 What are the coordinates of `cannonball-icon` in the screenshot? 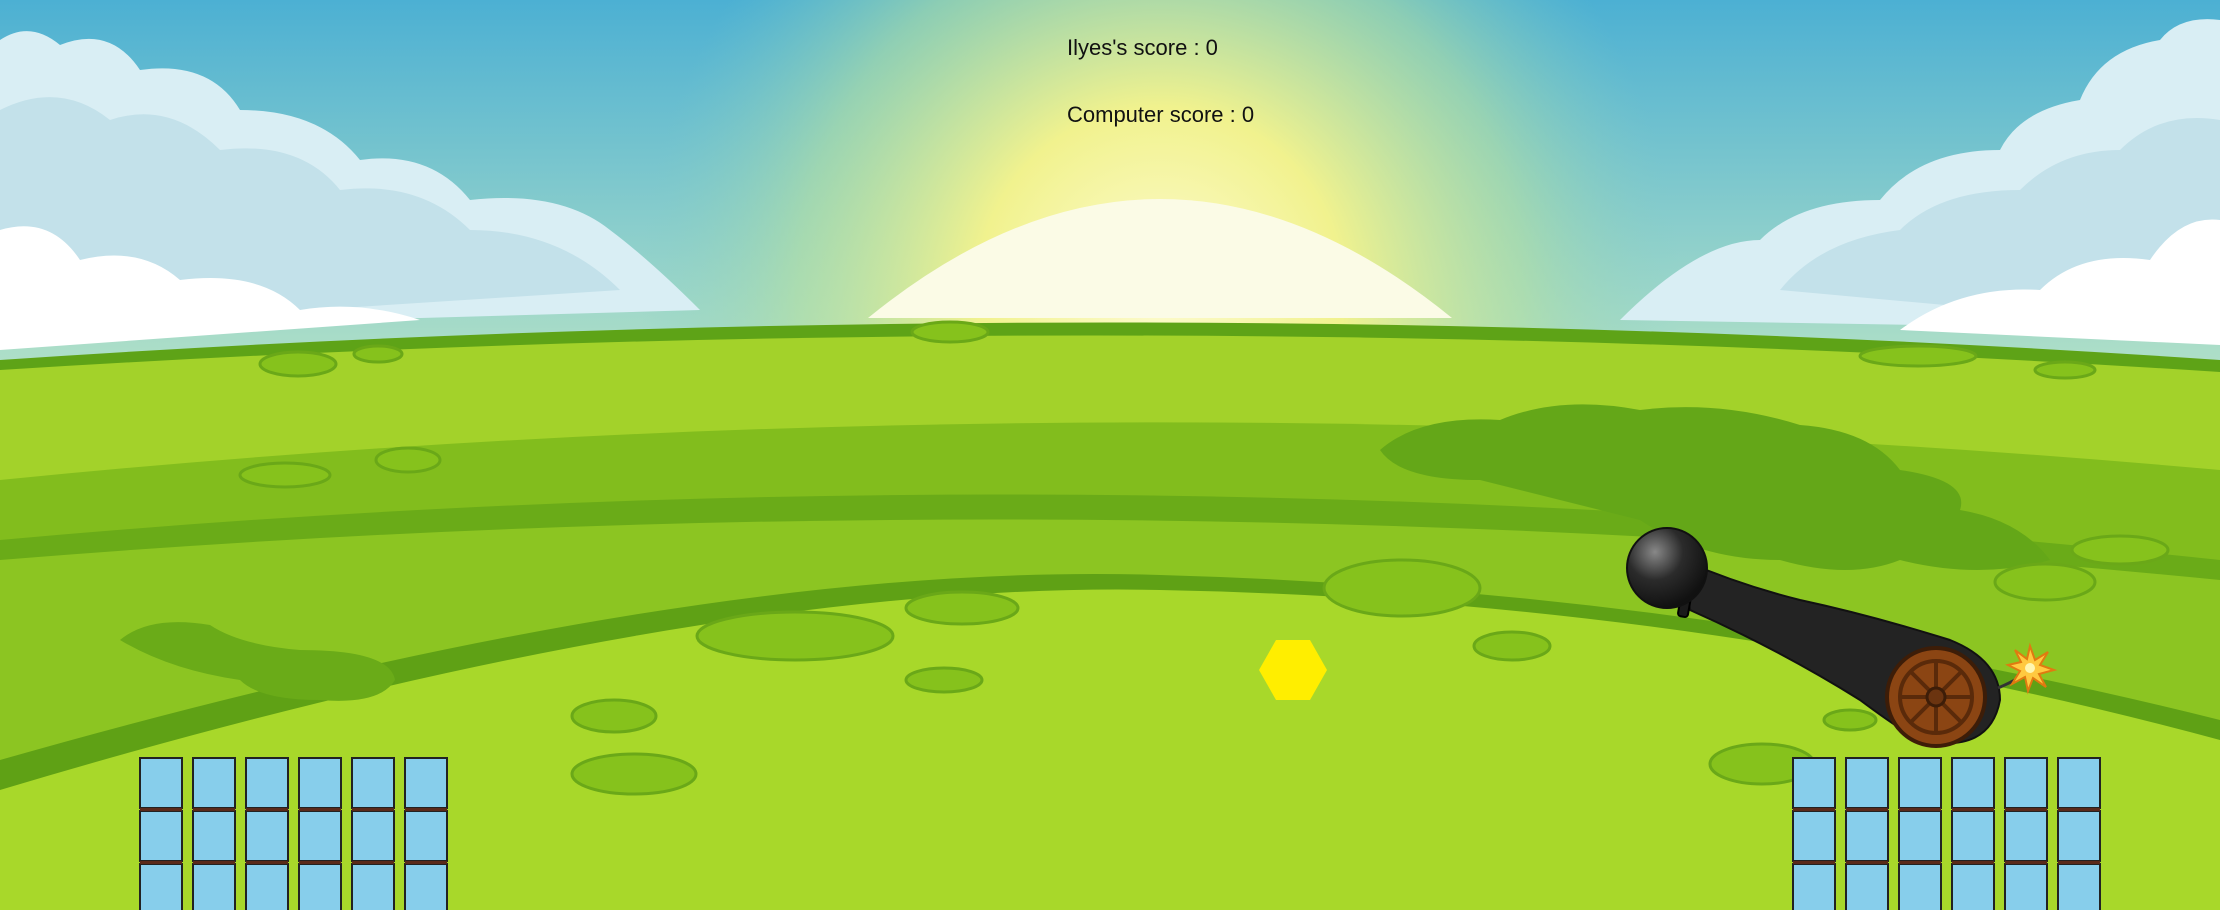 It's located at (1667, 568).